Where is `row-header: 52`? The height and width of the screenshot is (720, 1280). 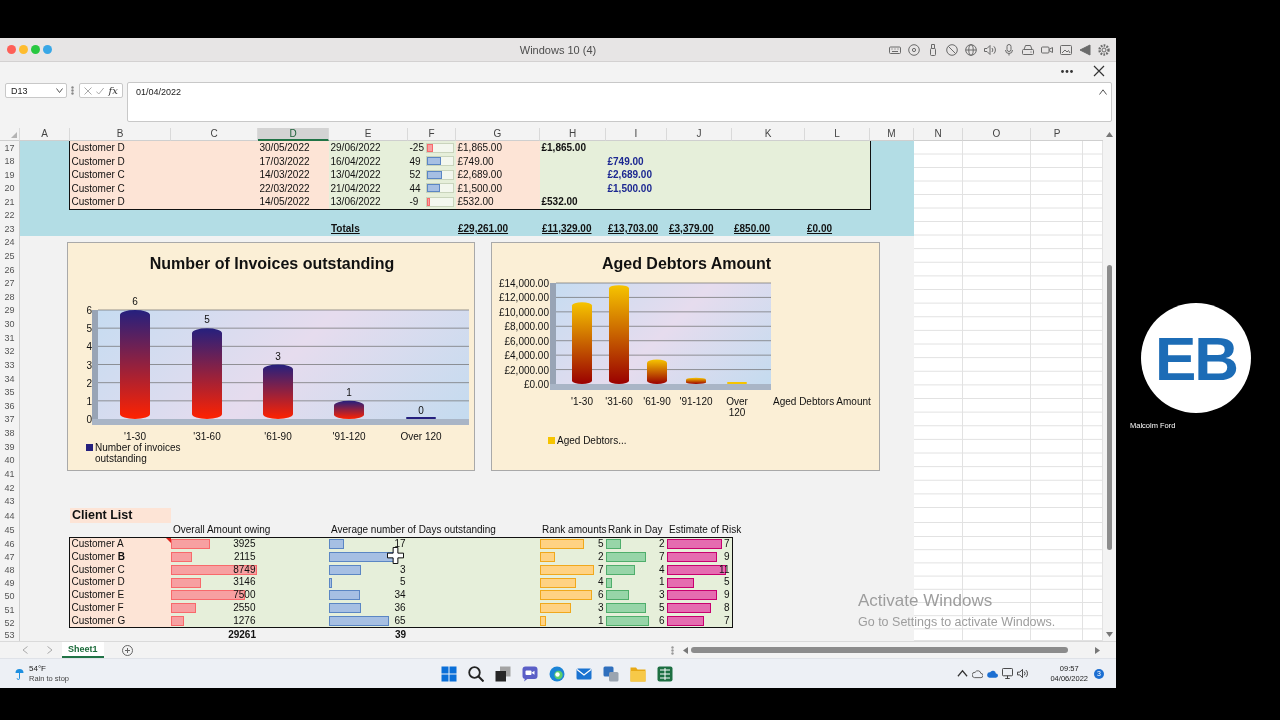 row-header: 52 is located at coordinates (10, 623).